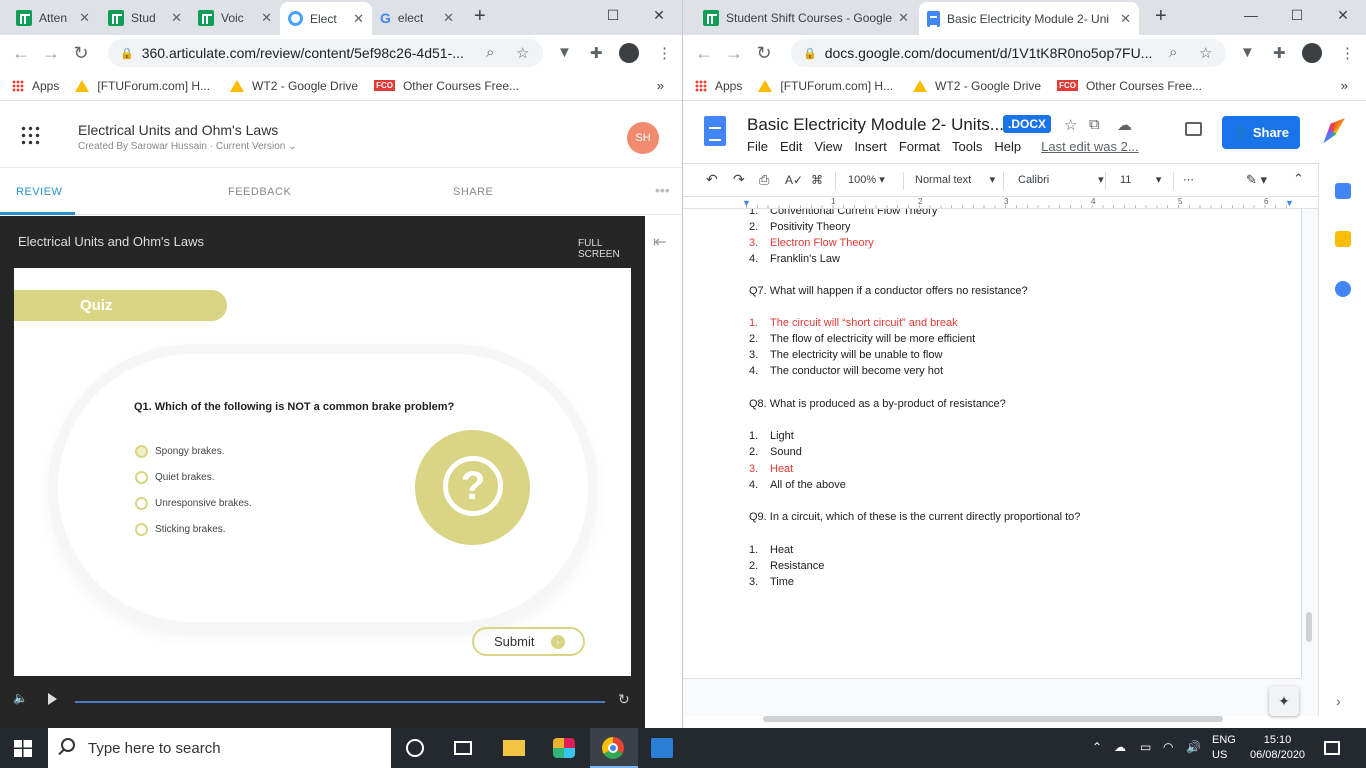 Image resolution: width=1366 pixels, height=768 pixels. I want to click on right-indent-marker-icon: ▼, so click(1289, 203).